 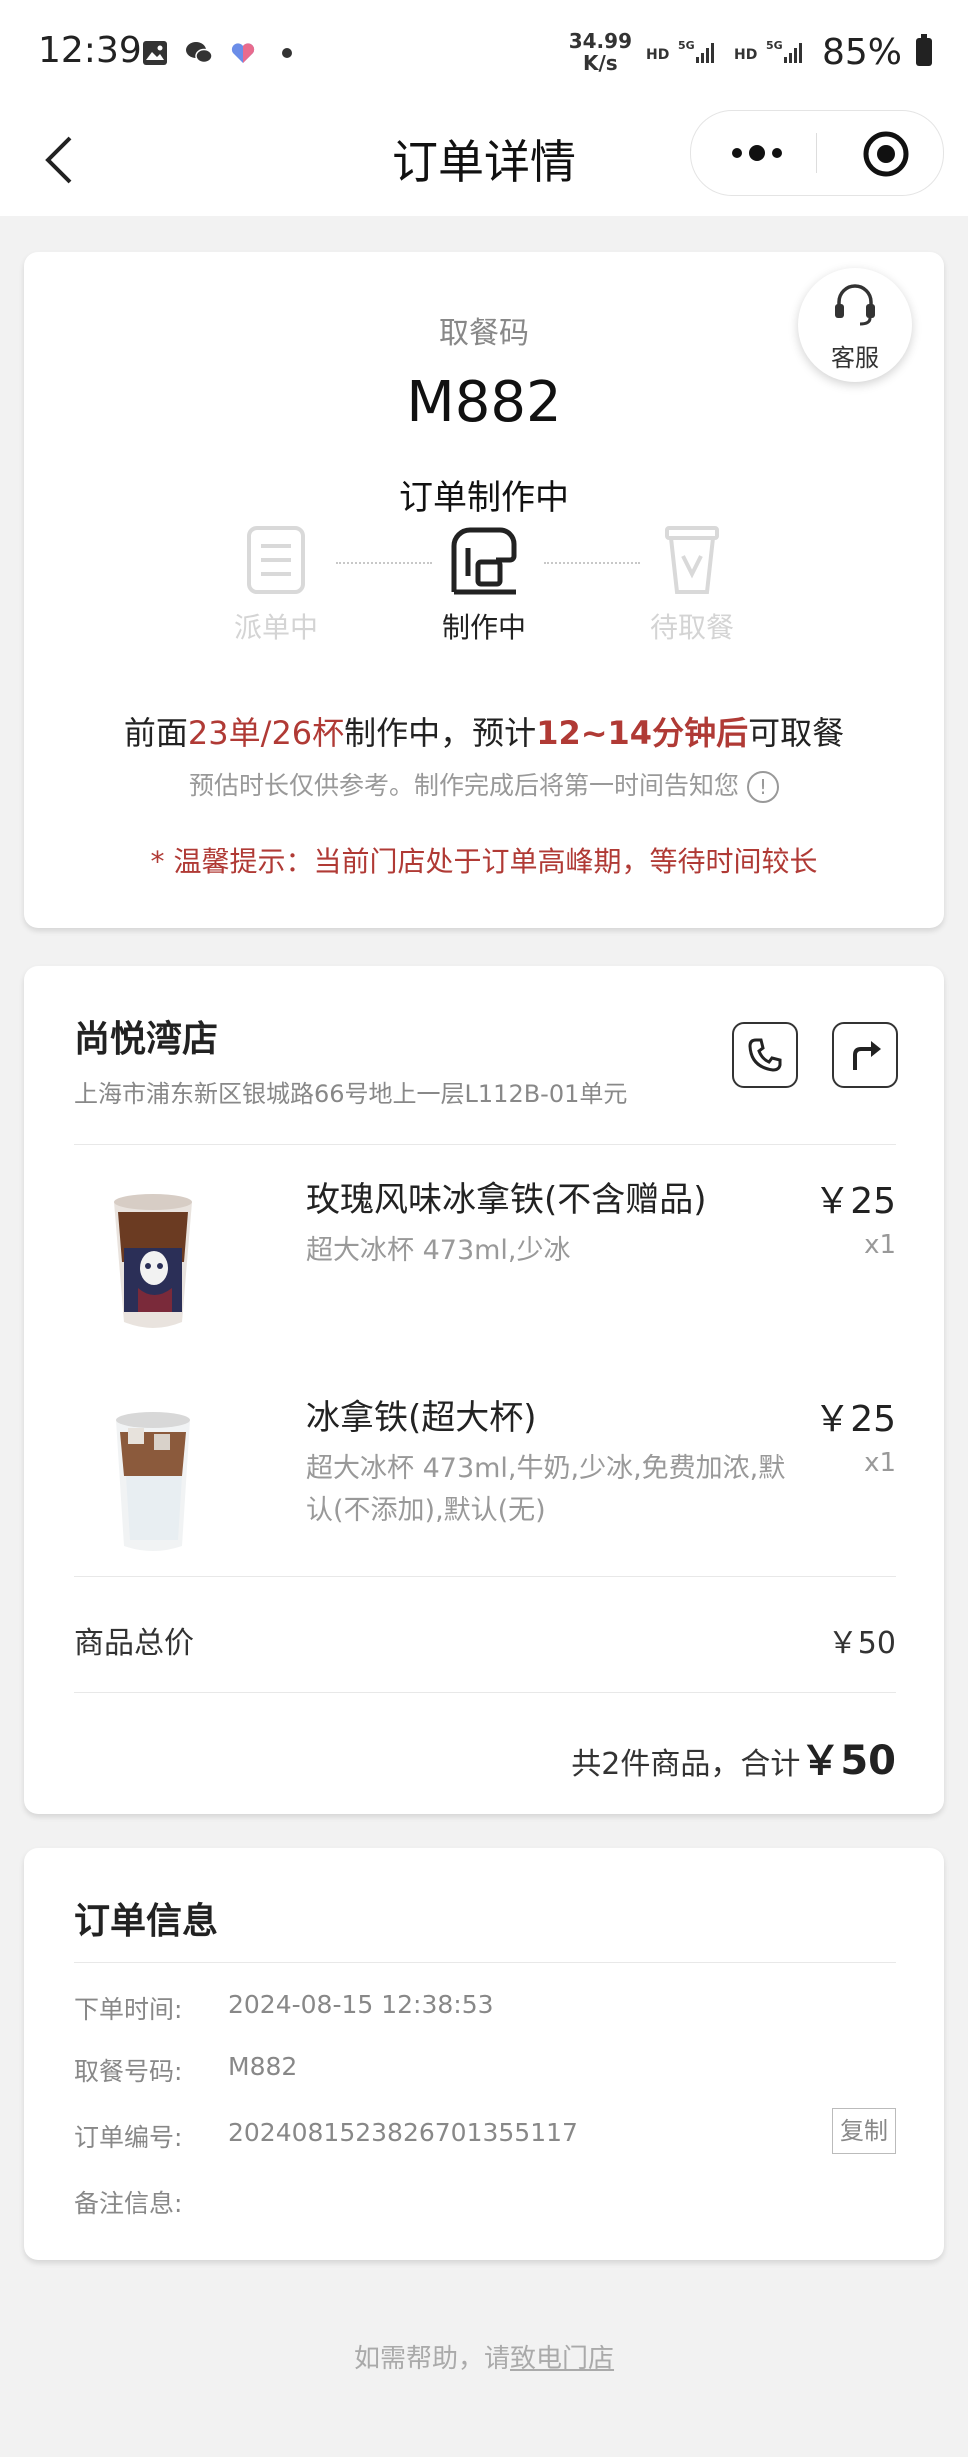 What do you see at coordinates (351, 1094) in the screenshot?
I see `store-address: 上海市浦东新区银城路66号地上一层L112B-01单元` at bounding box center [351, 1094].